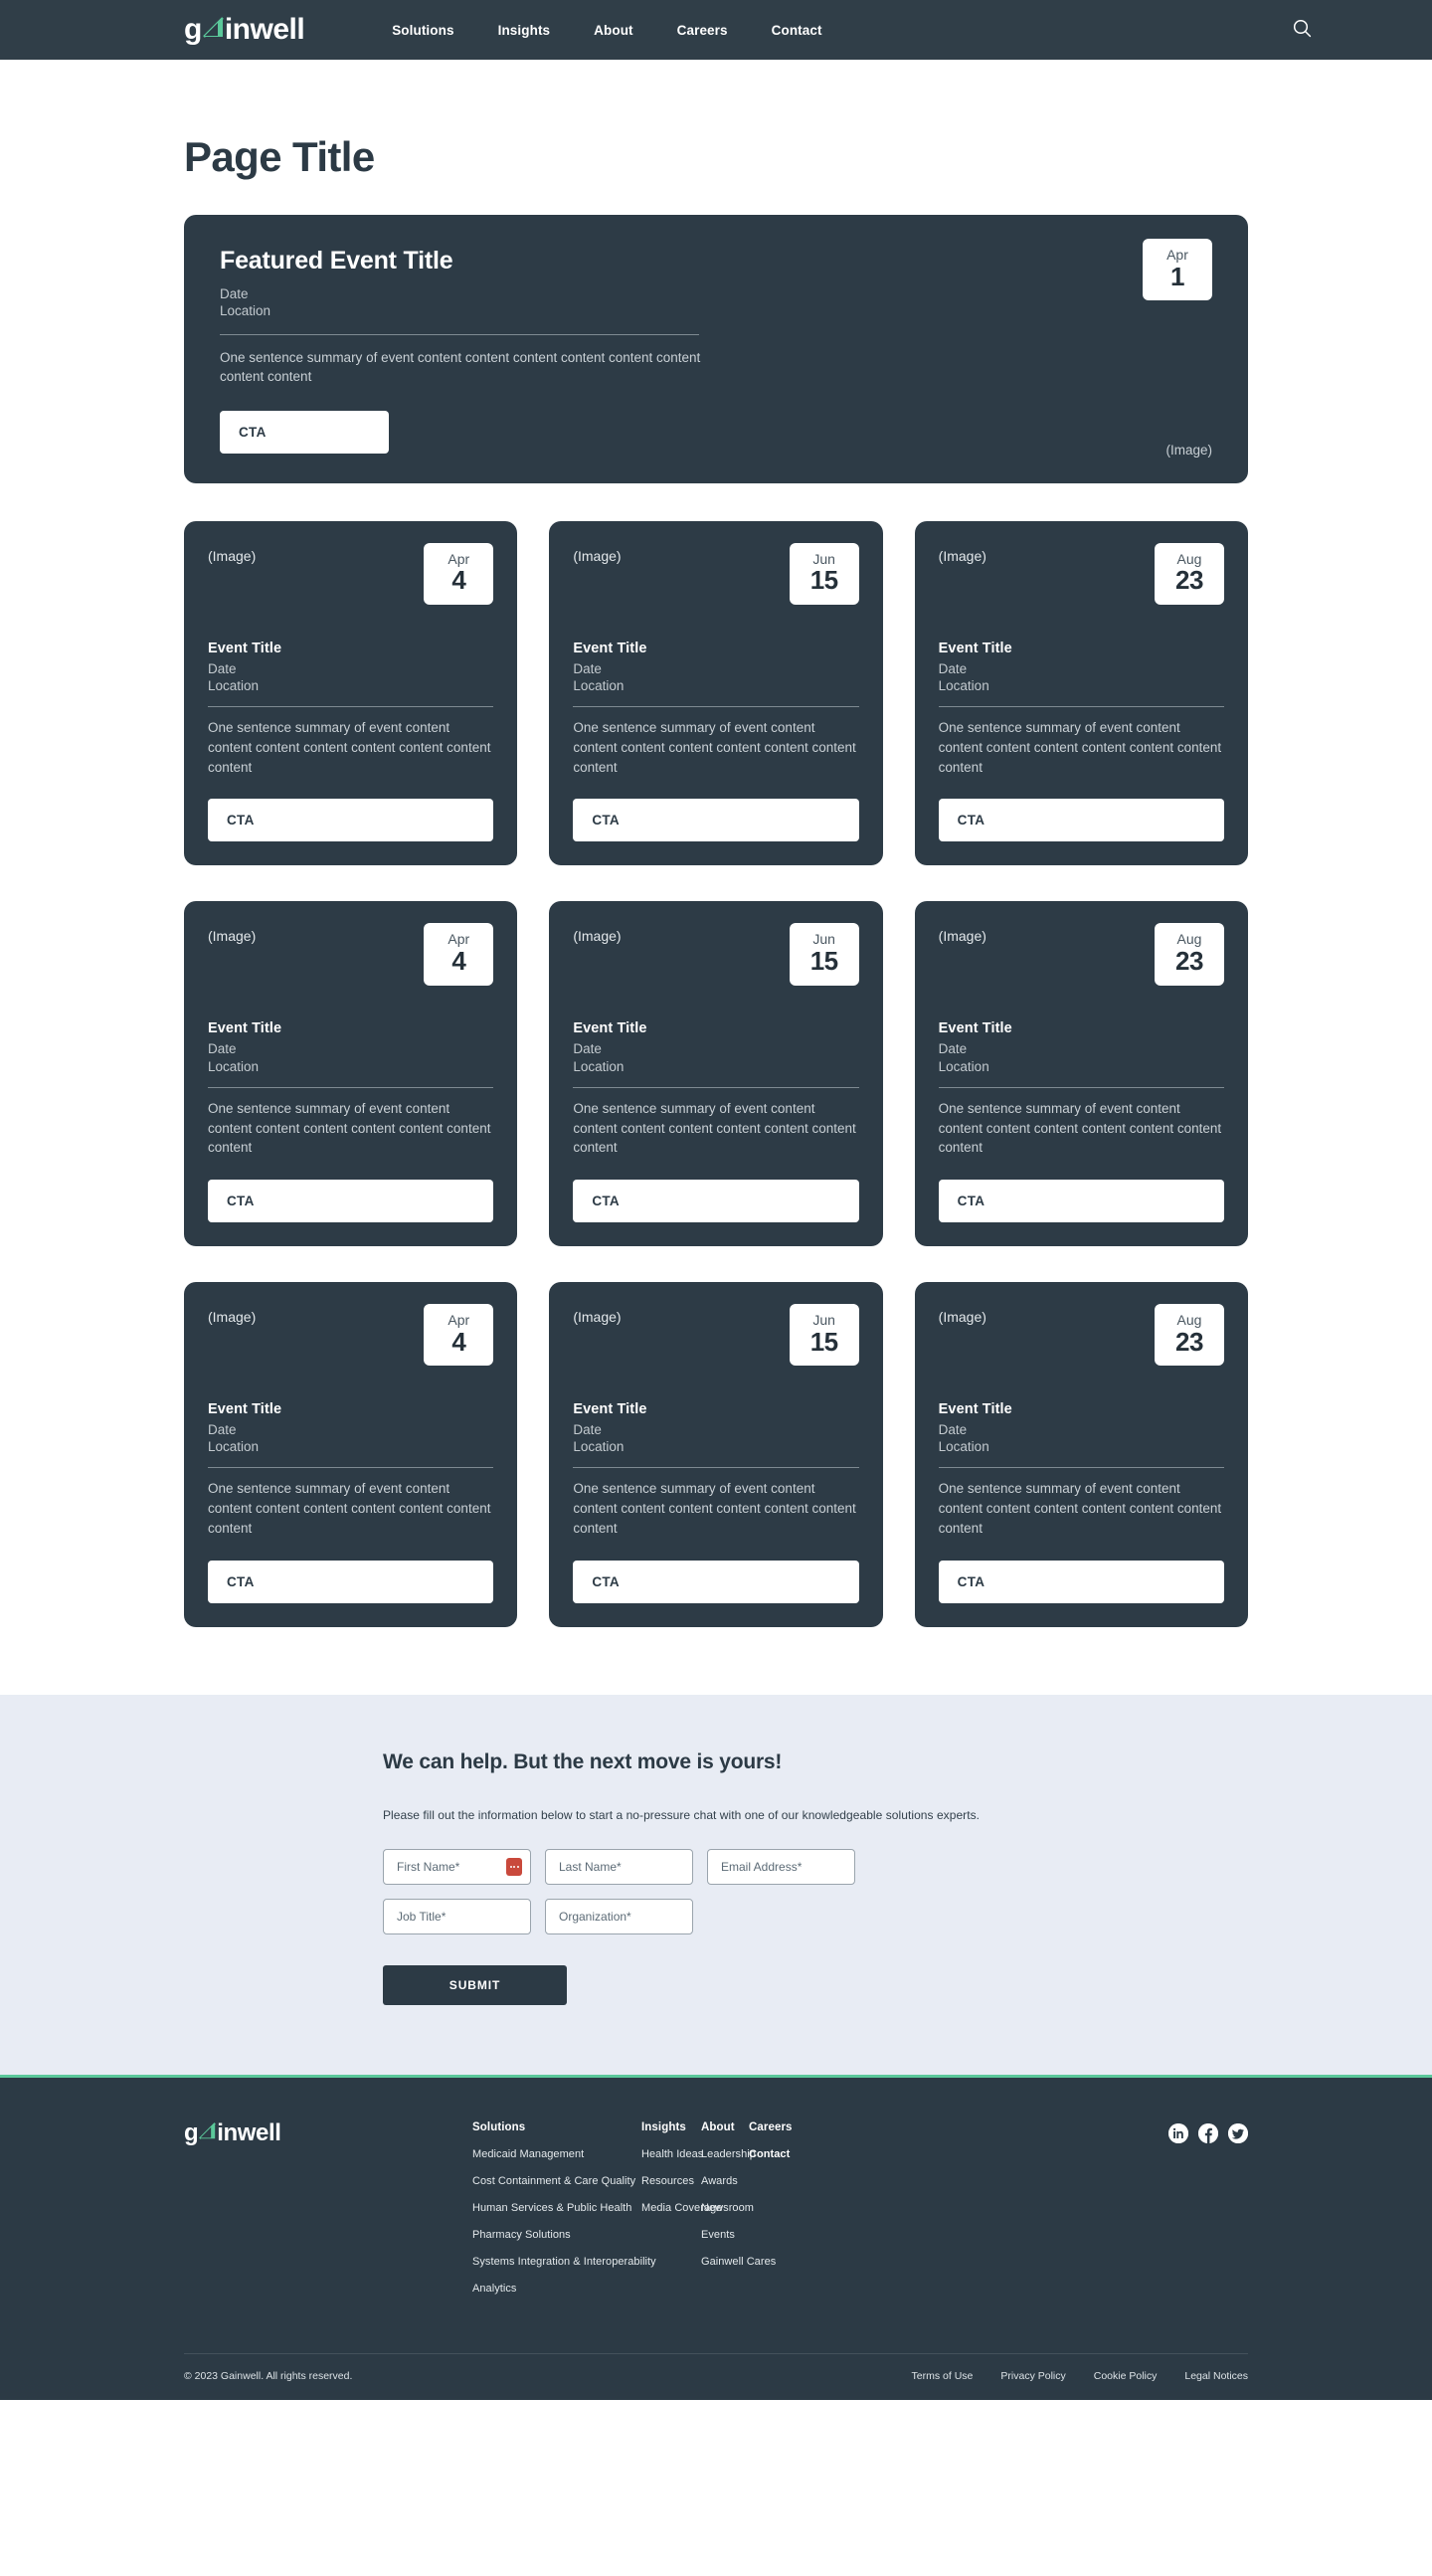 This screenshot has width=1432, height=2576. I want to click on date-badge-day: 1, so click(1177, 276).